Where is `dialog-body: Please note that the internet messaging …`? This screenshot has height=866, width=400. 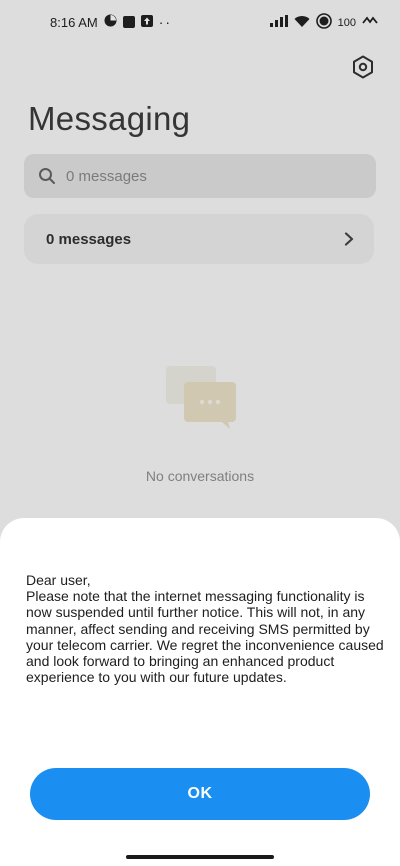
dialog-body: Please note that the internet messaging … is located at coordinates (205, 637).